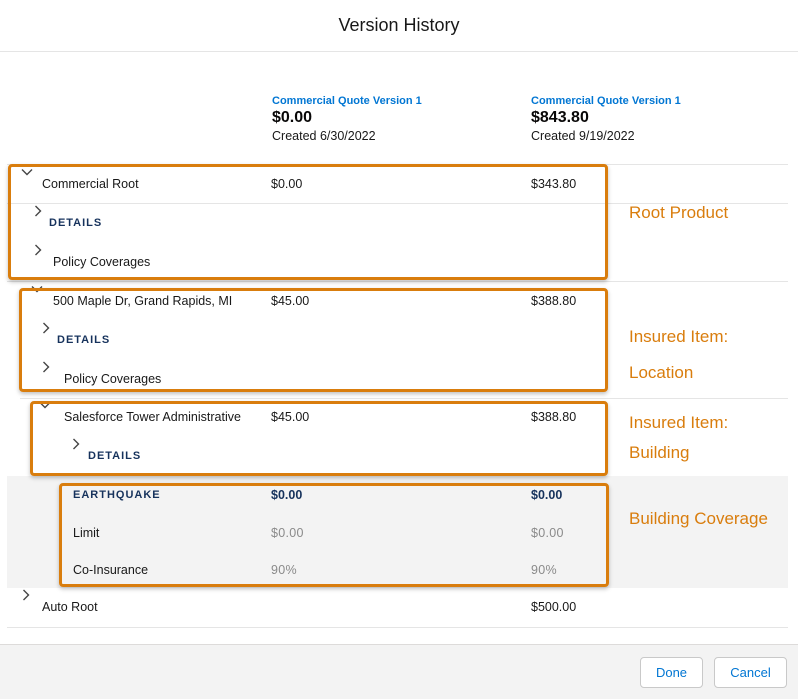  Describe the element at coordinates (554, 607) in the screenshot. I see `version-2-value: $500.00` at that location.